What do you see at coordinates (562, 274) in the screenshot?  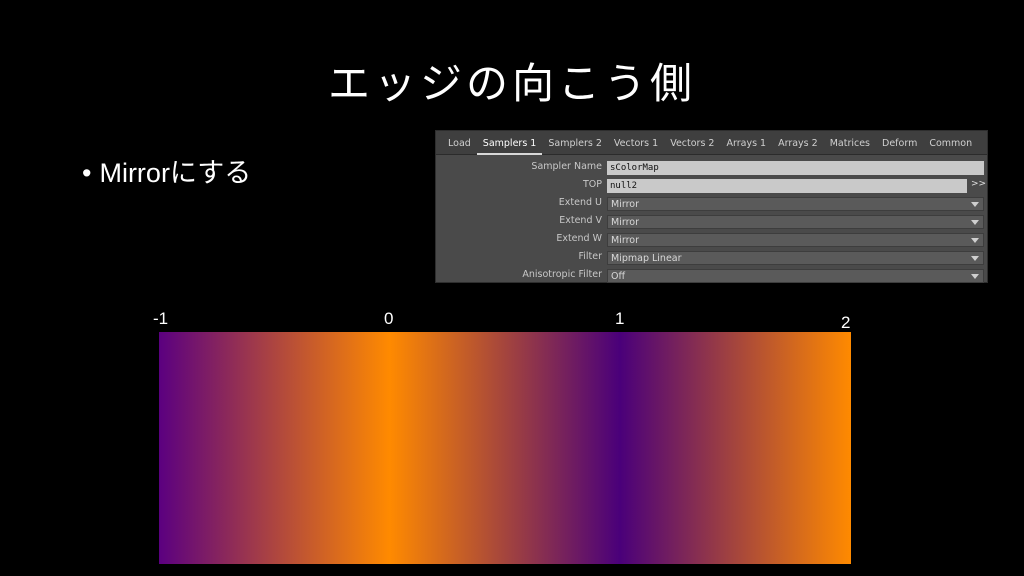 I see `param-label: Anisotropic Filter` at bounding box center [562, 274].